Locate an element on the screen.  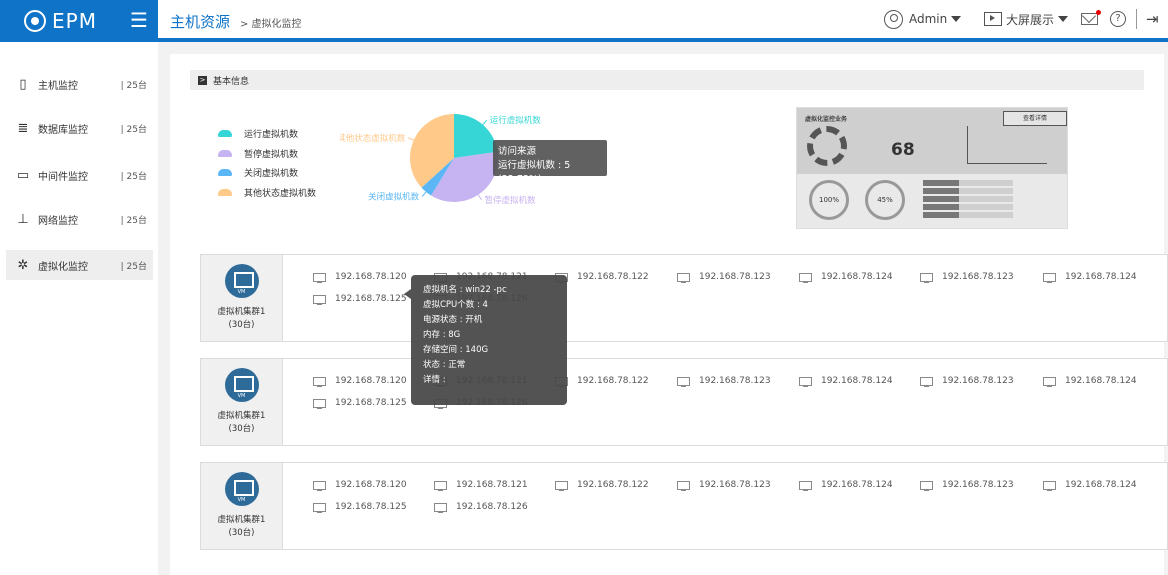
host-ip: 192.168.78.126 is located at coordinates (492, 507).